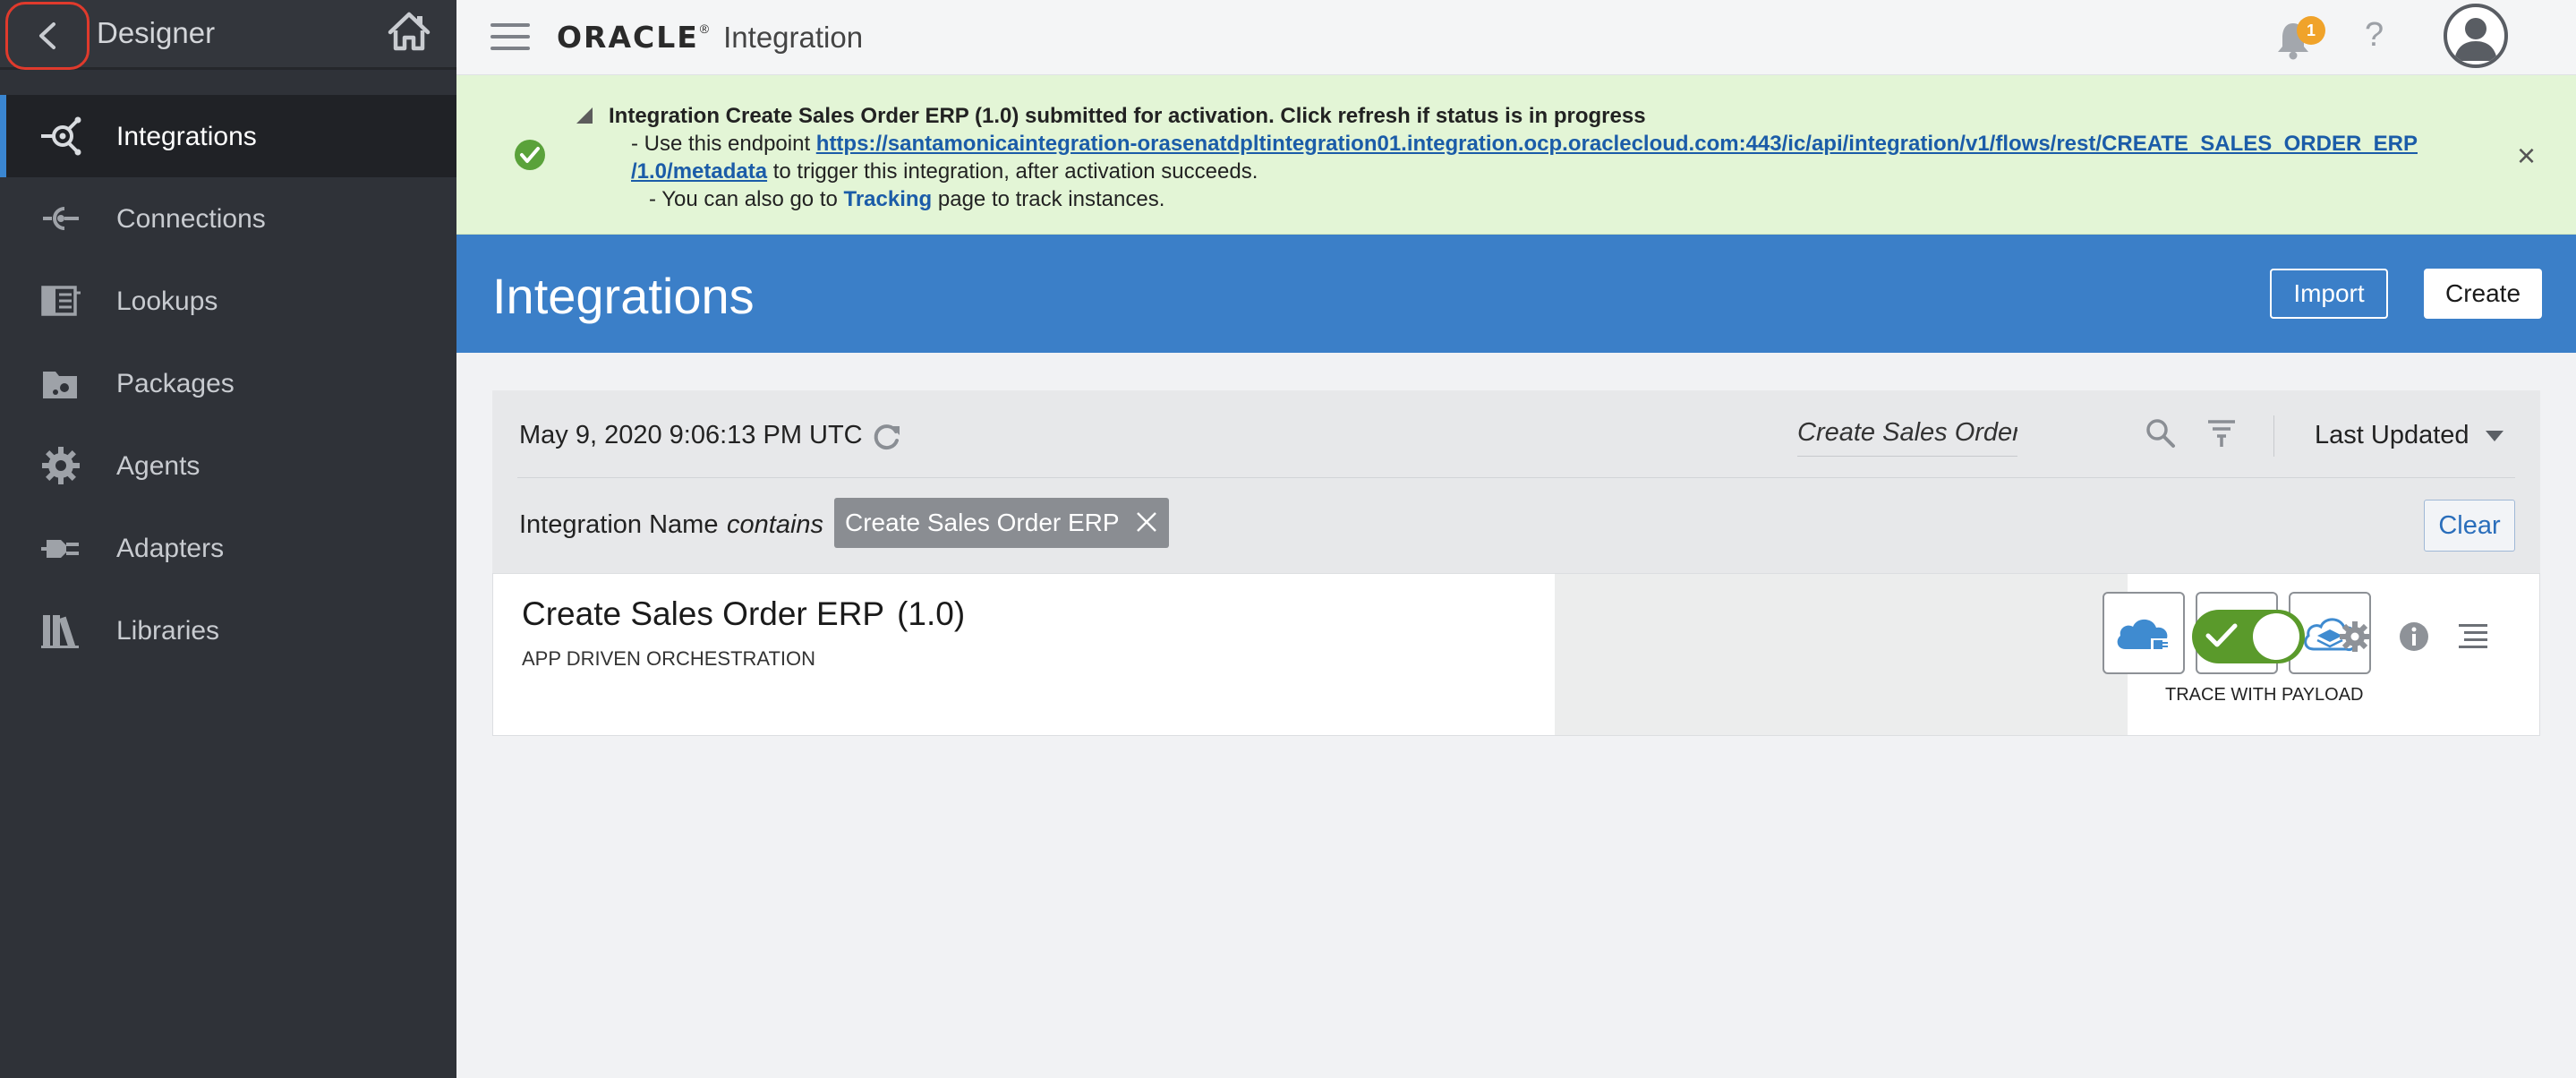 This screenshot has width=2576, height=1078. Describe the element at coordinates (170, 548) in the screenshot. I see `sidebar-item-label: Adapters` at that location.